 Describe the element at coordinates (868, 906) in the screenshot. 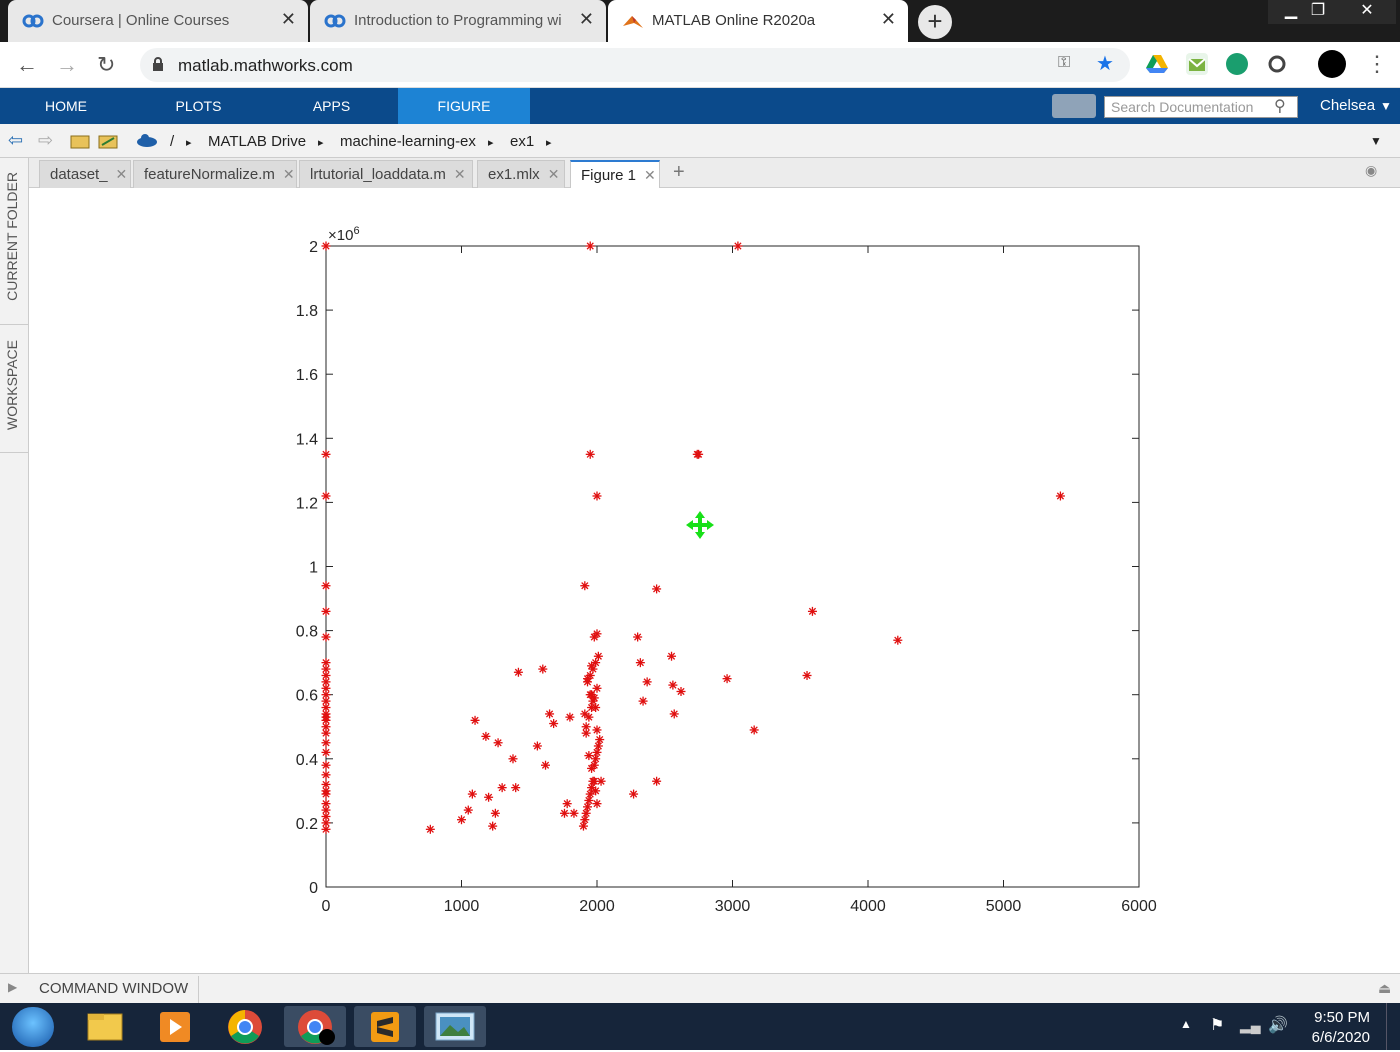

I see `x-tick-label: 4000` at that location.